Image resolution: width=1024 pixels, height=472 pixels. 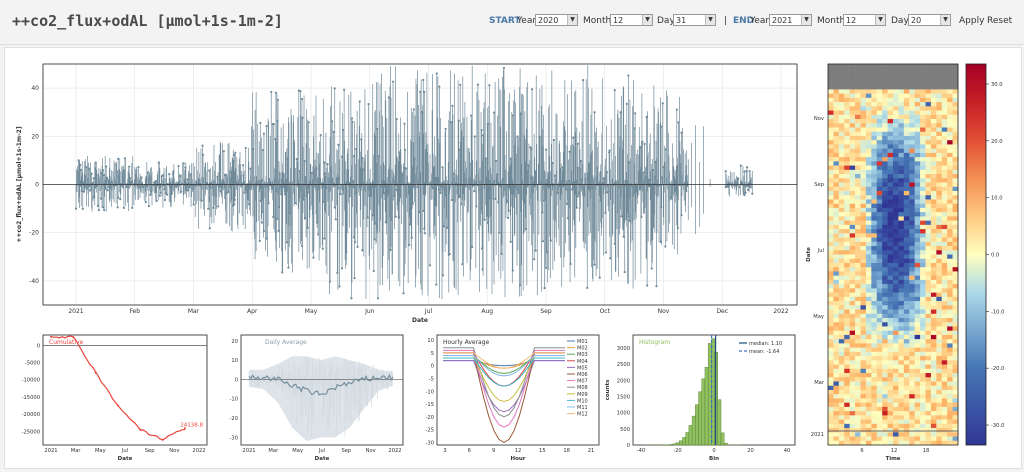 What do you see at coordinates (929, 20) in the screenshot?
I see `end-day-select: 20▼` at bounding box center [929, 20].